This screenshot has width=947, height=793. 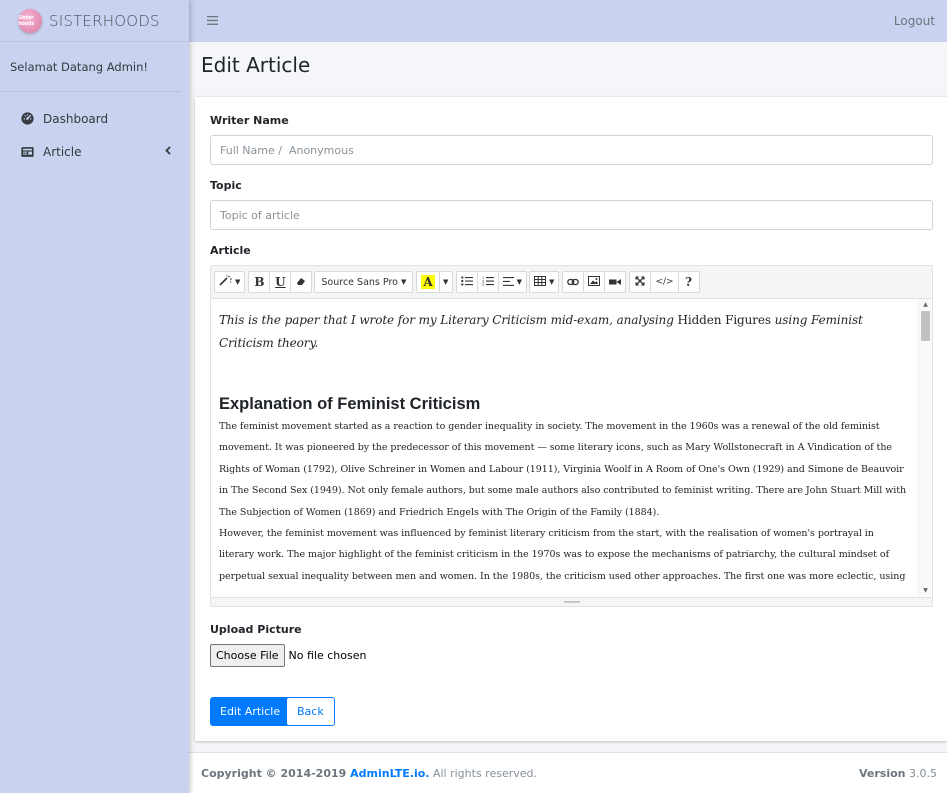 What do you see at coordinates (276, 773) in the screenshot?
I see `copyright-prefix: Copyright © 2014-2019` at bounding box center [276, 773].